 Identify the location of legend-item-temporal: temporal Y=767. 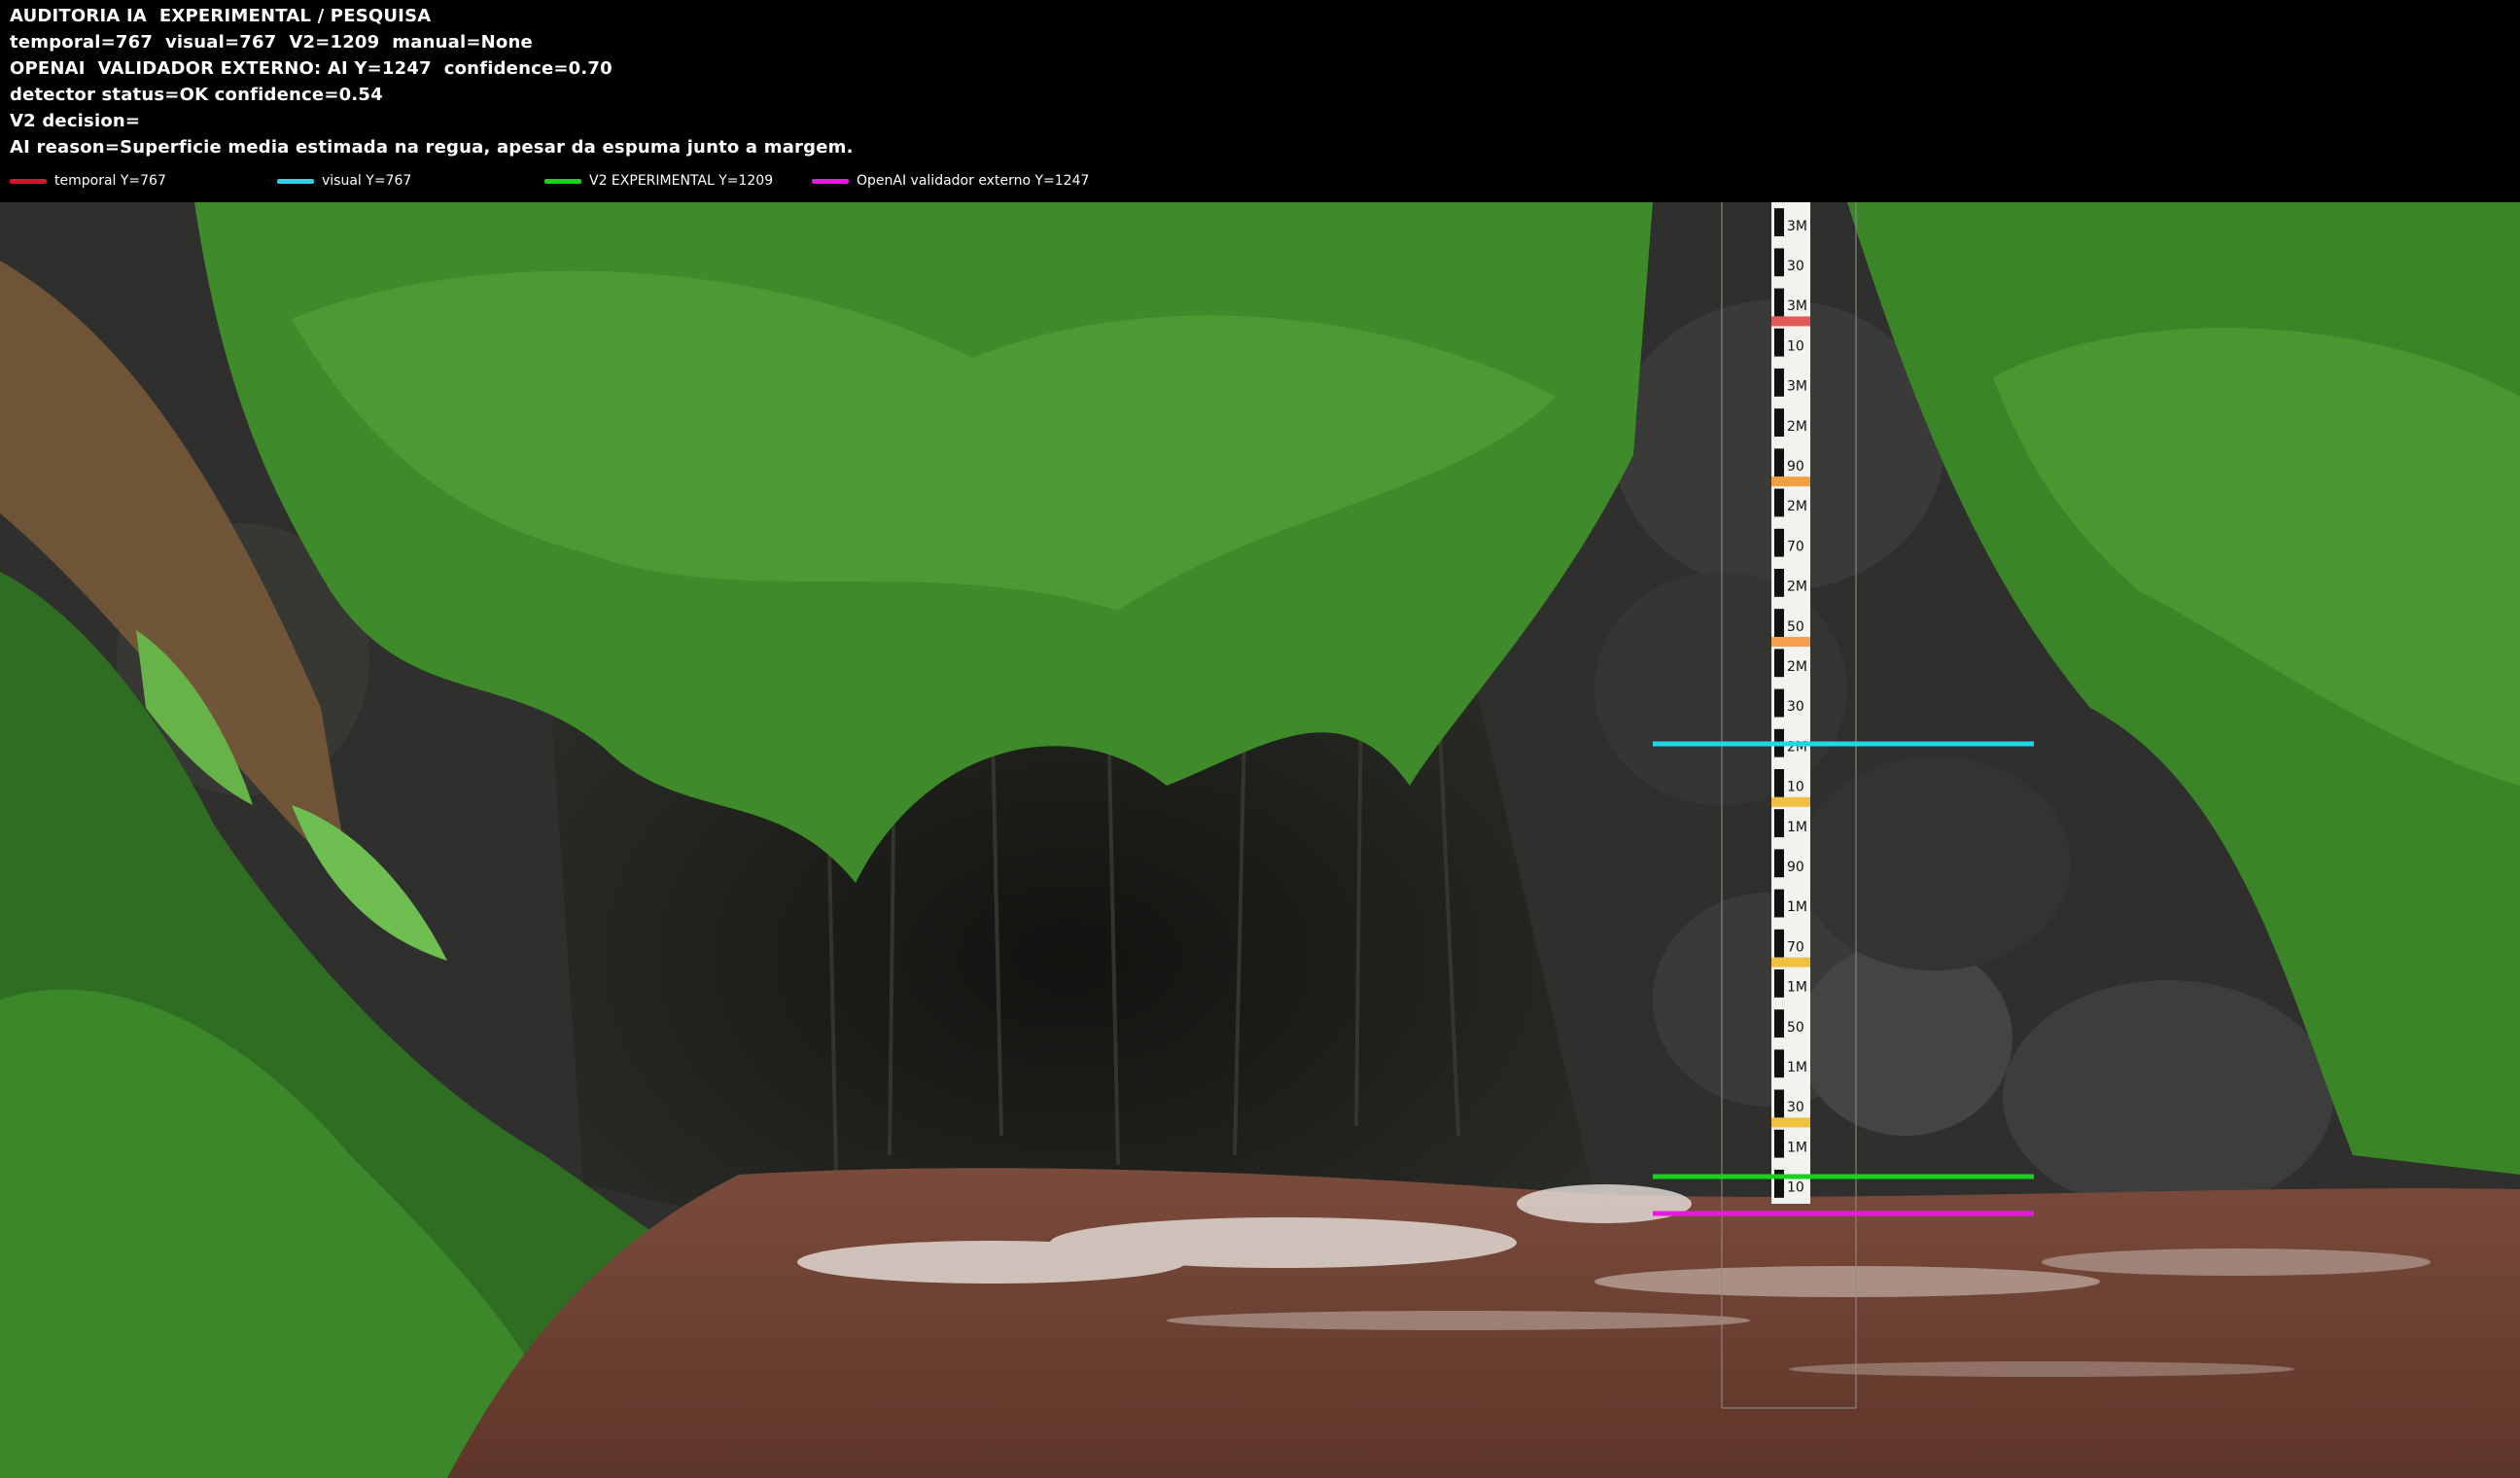
(88, 181).